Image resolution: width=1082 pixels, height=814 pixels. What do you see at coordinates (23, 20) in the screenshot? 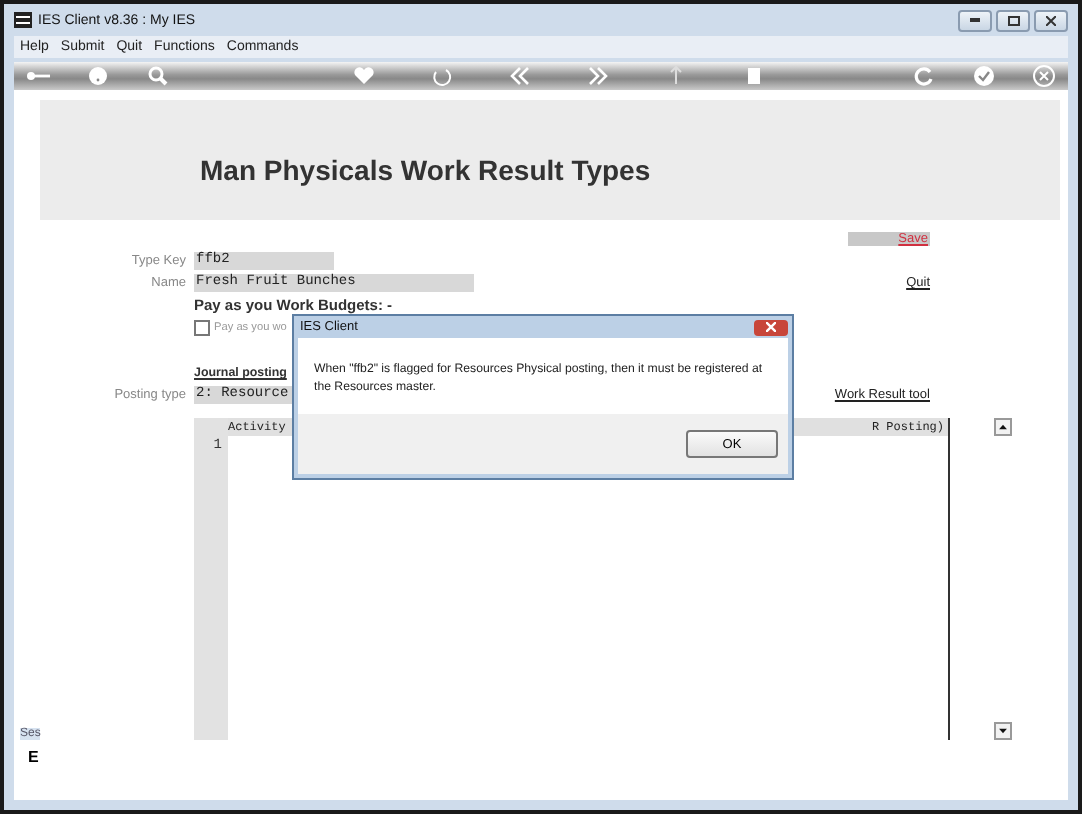
I see `app-logo-icon` at bounding box center [23, 20].